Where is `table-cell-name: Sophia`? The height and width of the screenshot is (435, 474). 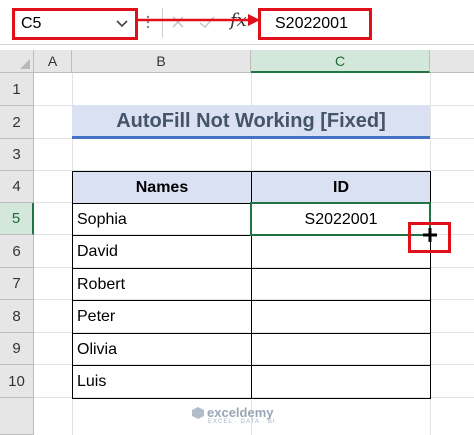
table-cell-name: Sophia is located at coordinates (162, 219).